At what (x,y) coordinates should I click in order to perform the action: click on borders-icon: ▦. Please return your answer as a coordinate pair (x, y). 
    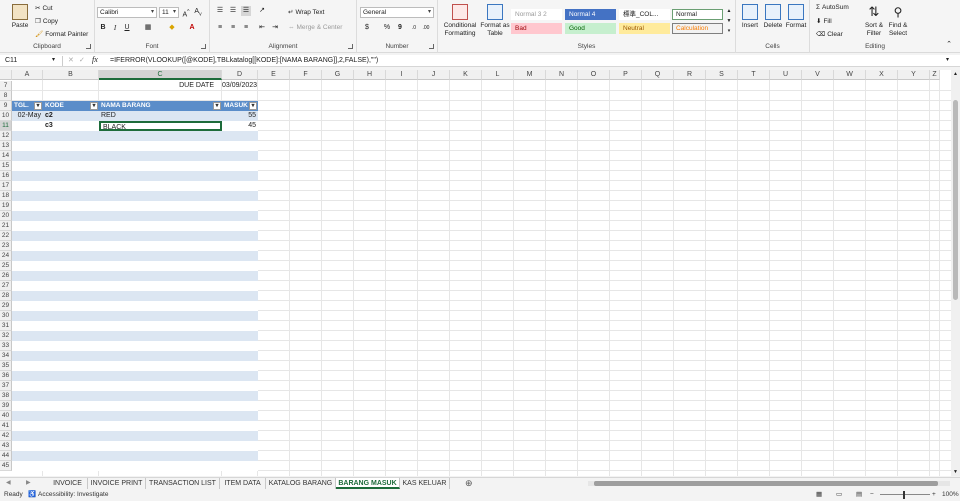
    Looking at the image, I should click on (148, 28).